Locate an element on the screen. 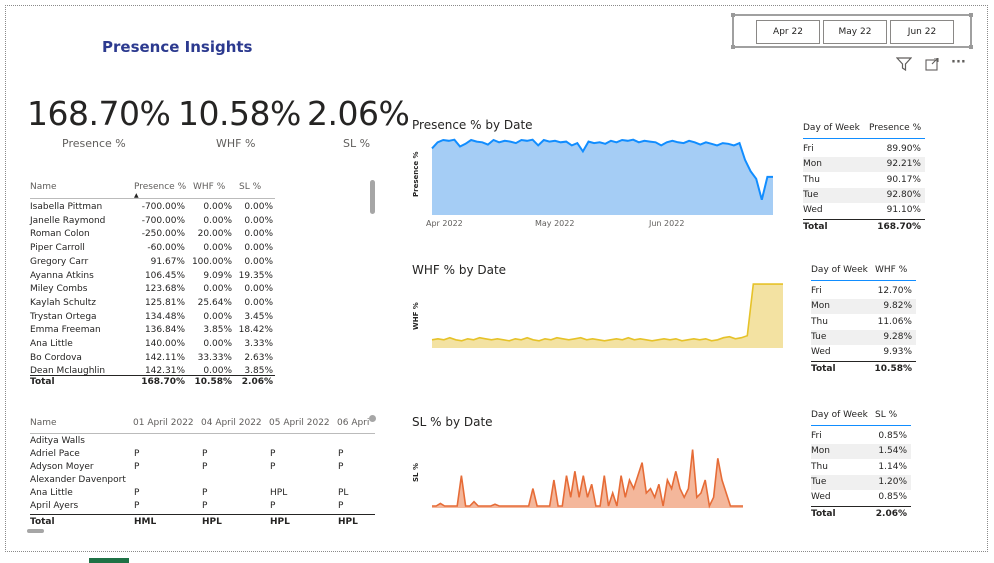  matrix-hscroll-thumb is located at coordinates (35, 531).